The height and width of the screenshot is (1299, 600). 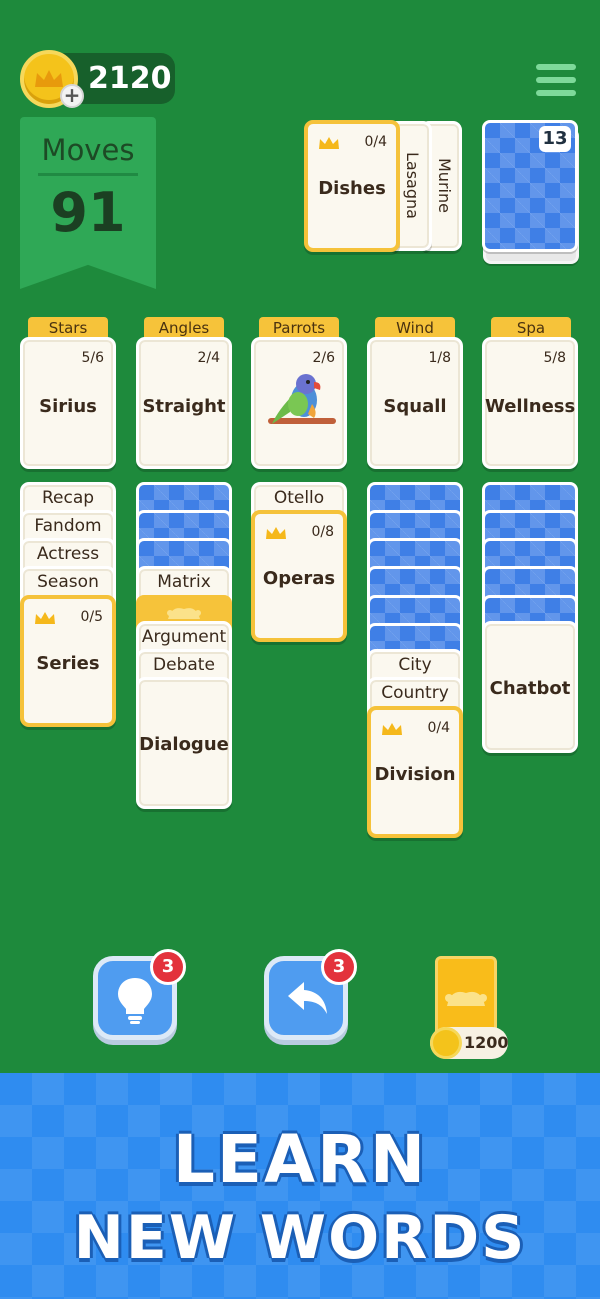 I want to click on card-word: Wellness, so click(x=530, y=406).